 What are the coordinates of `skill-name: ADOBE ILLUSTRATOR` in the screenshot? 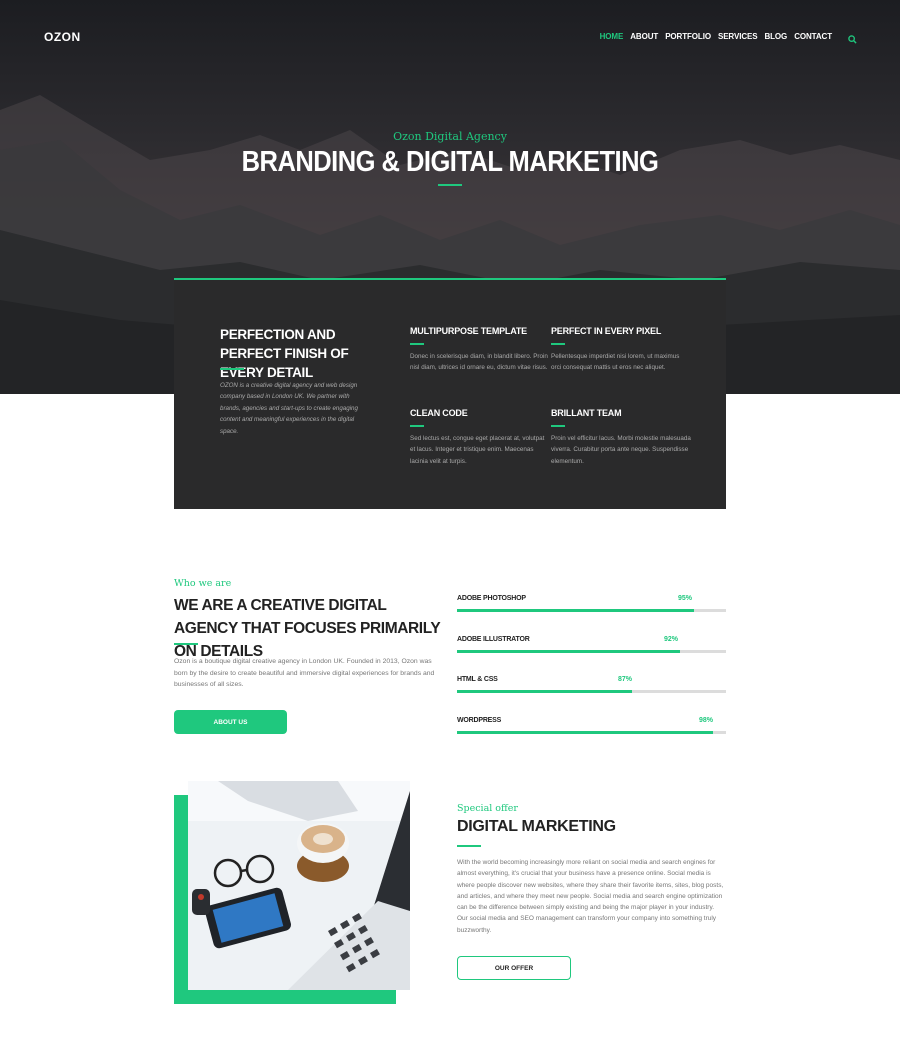 It's located at (493, 639).